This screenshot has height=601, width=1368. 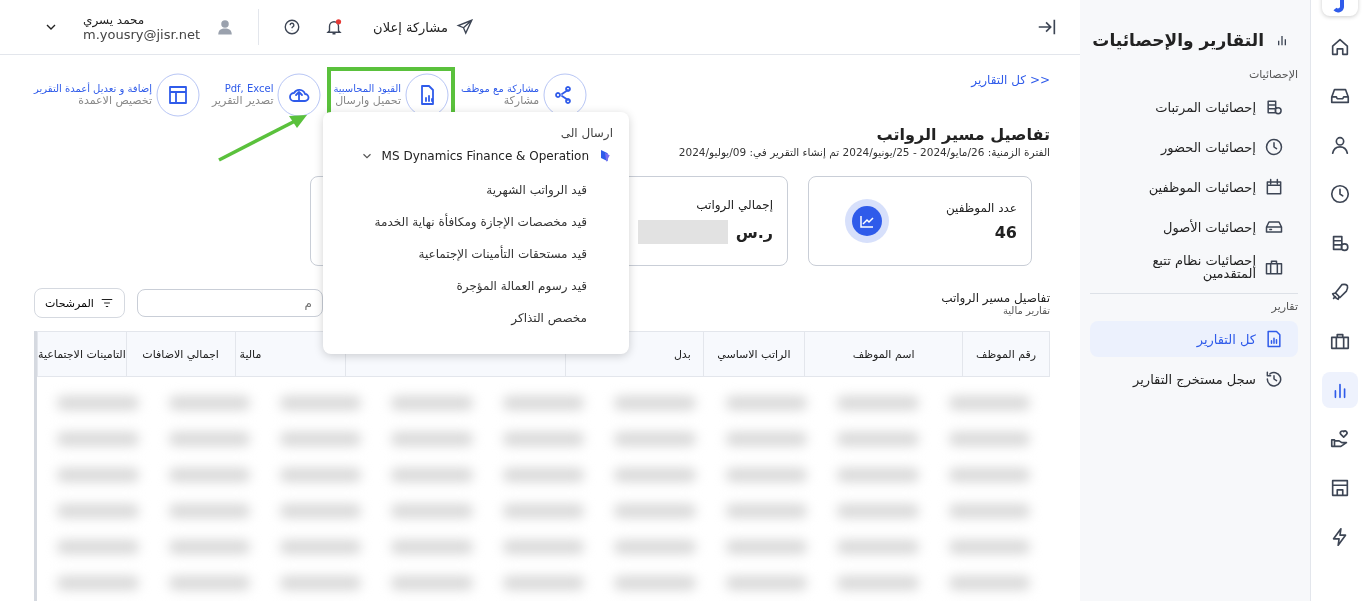 I want to click on coins-icon, so click(x=1274, y=107).